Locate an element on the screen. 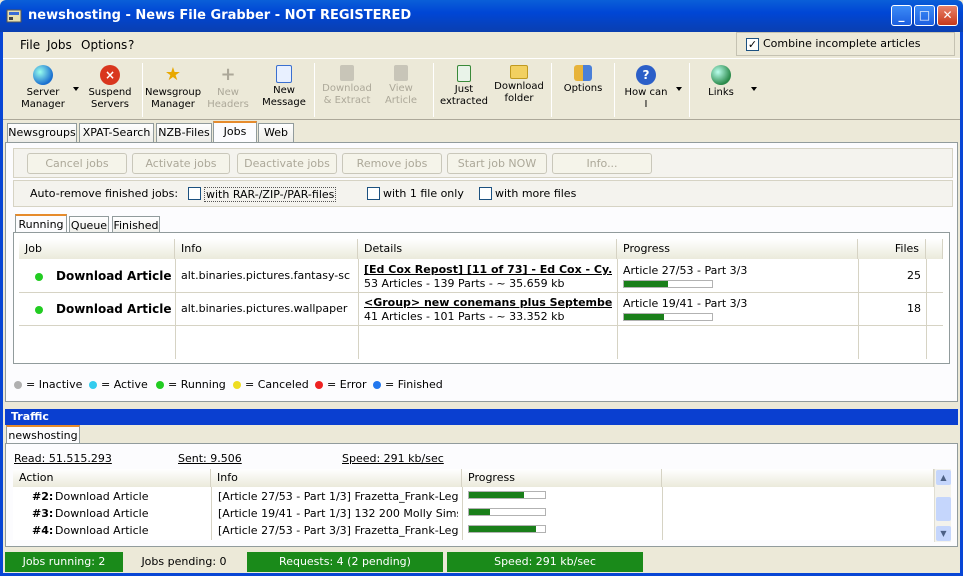  tab-jobs: Jobs is located at coordinates (235, 132).